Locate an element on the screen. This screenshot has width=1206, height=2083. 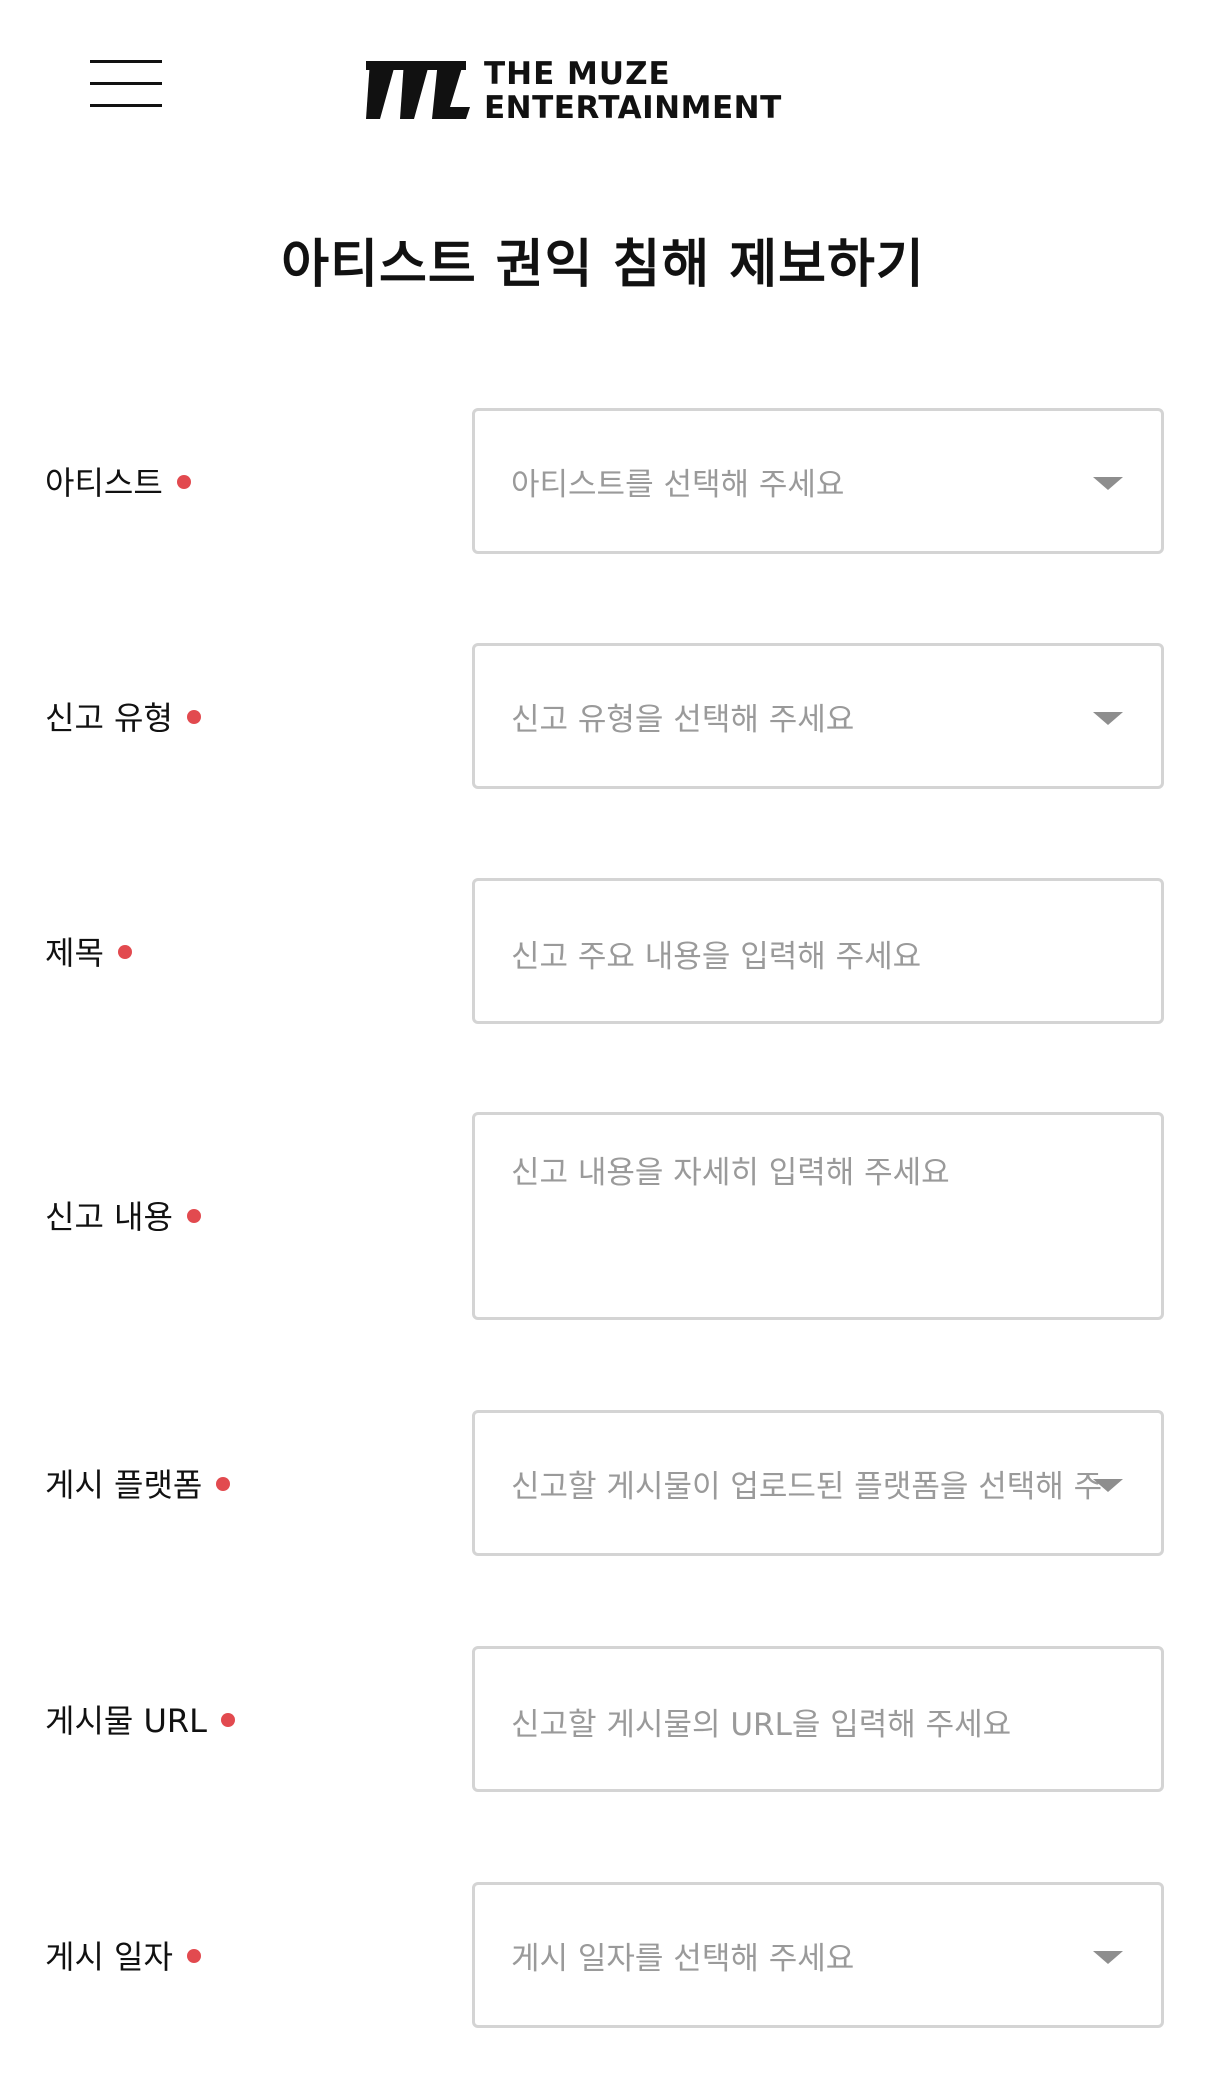
label-text: 아티스트 is located at coordinates (104, 483).